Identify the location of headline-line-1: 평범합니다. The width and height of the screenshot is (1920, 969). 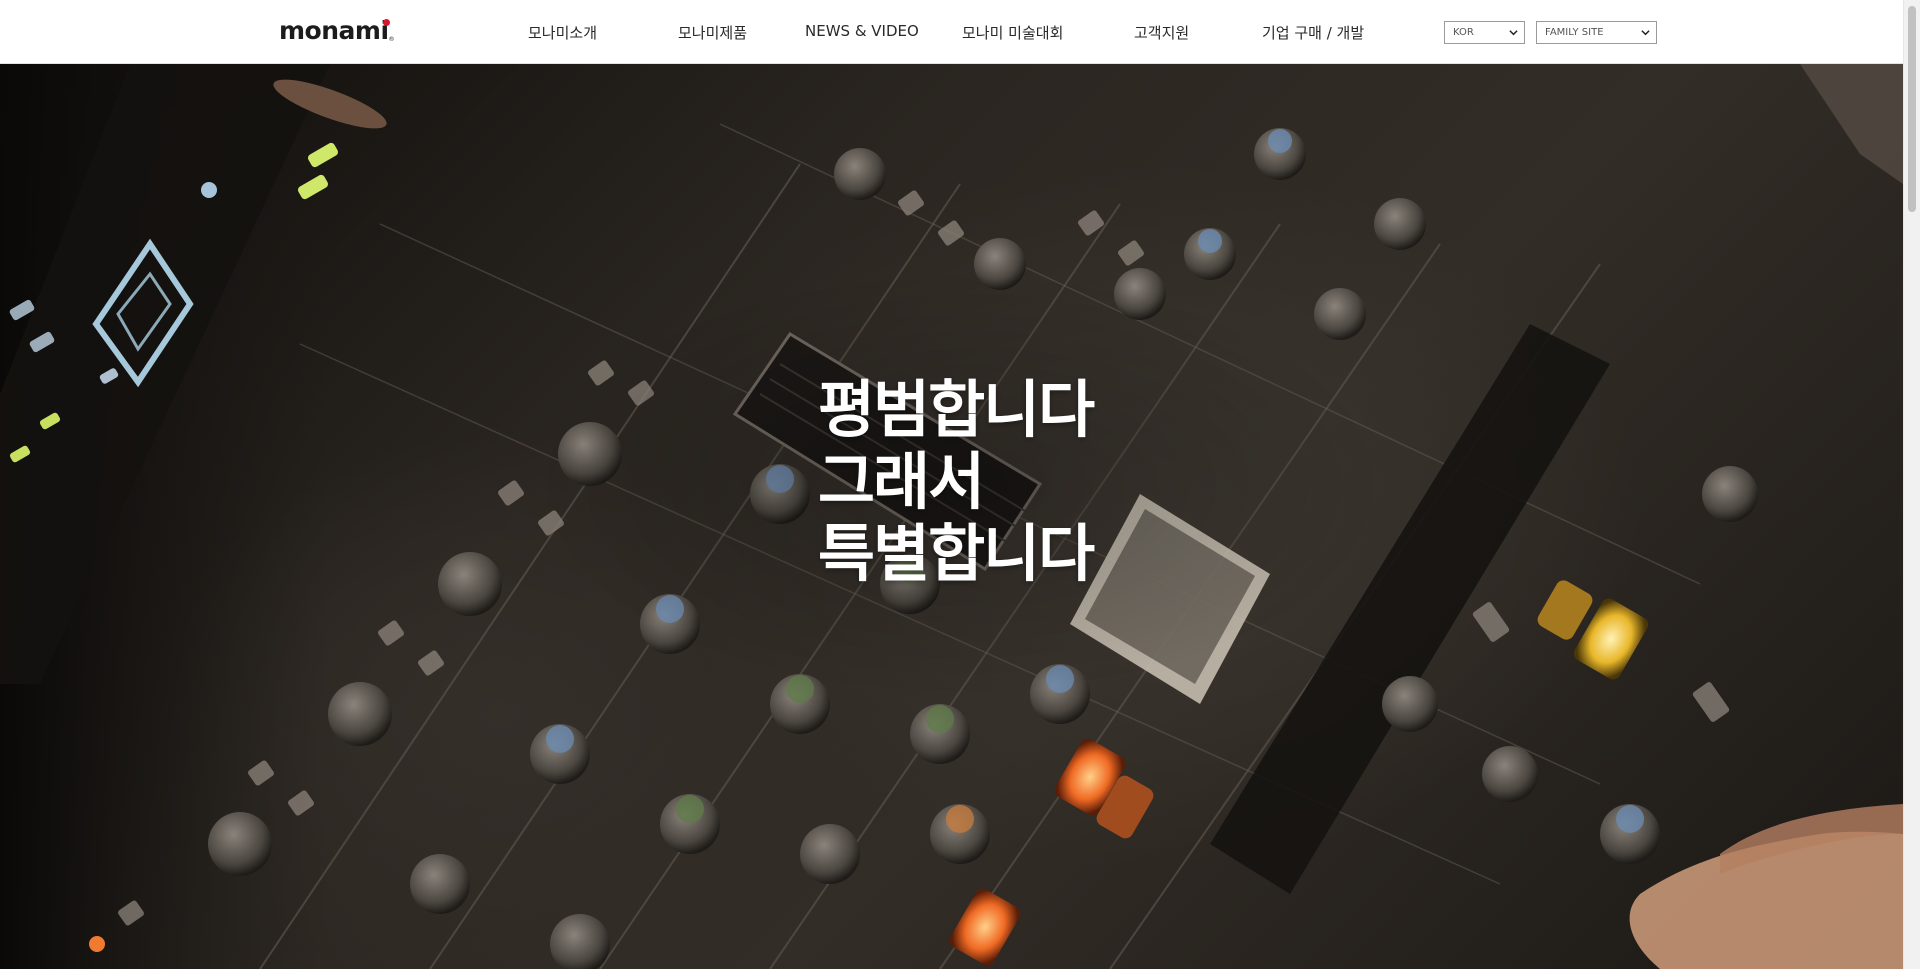
(956, 409).